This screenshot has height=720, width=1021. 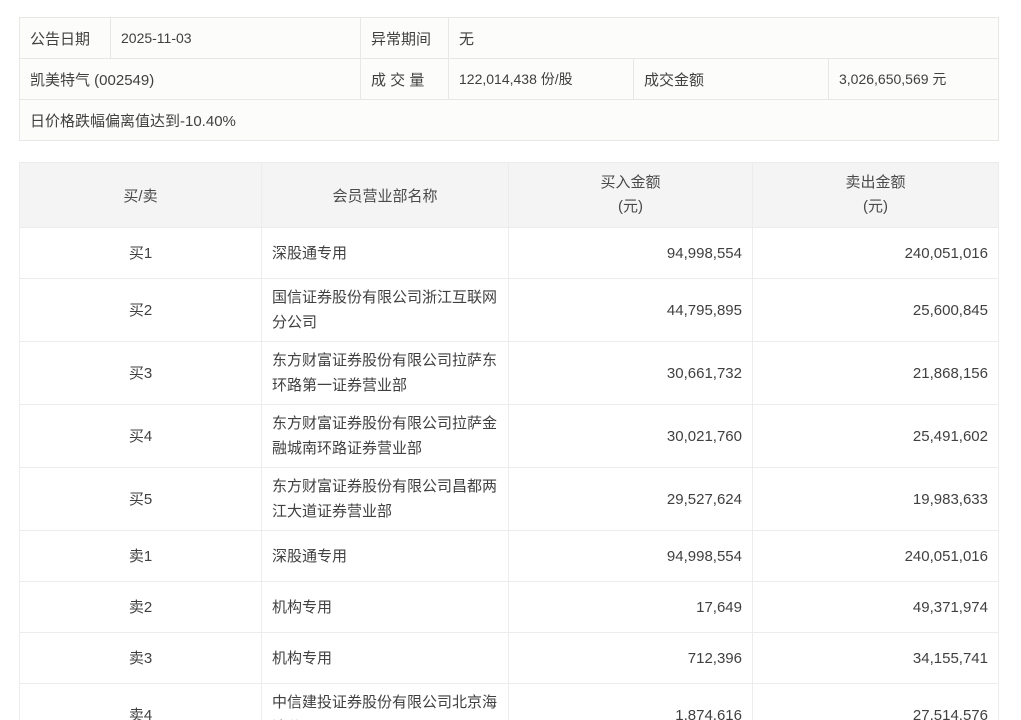 I want to click on row-side-rank: 卖2, so click(x=140, y=607).